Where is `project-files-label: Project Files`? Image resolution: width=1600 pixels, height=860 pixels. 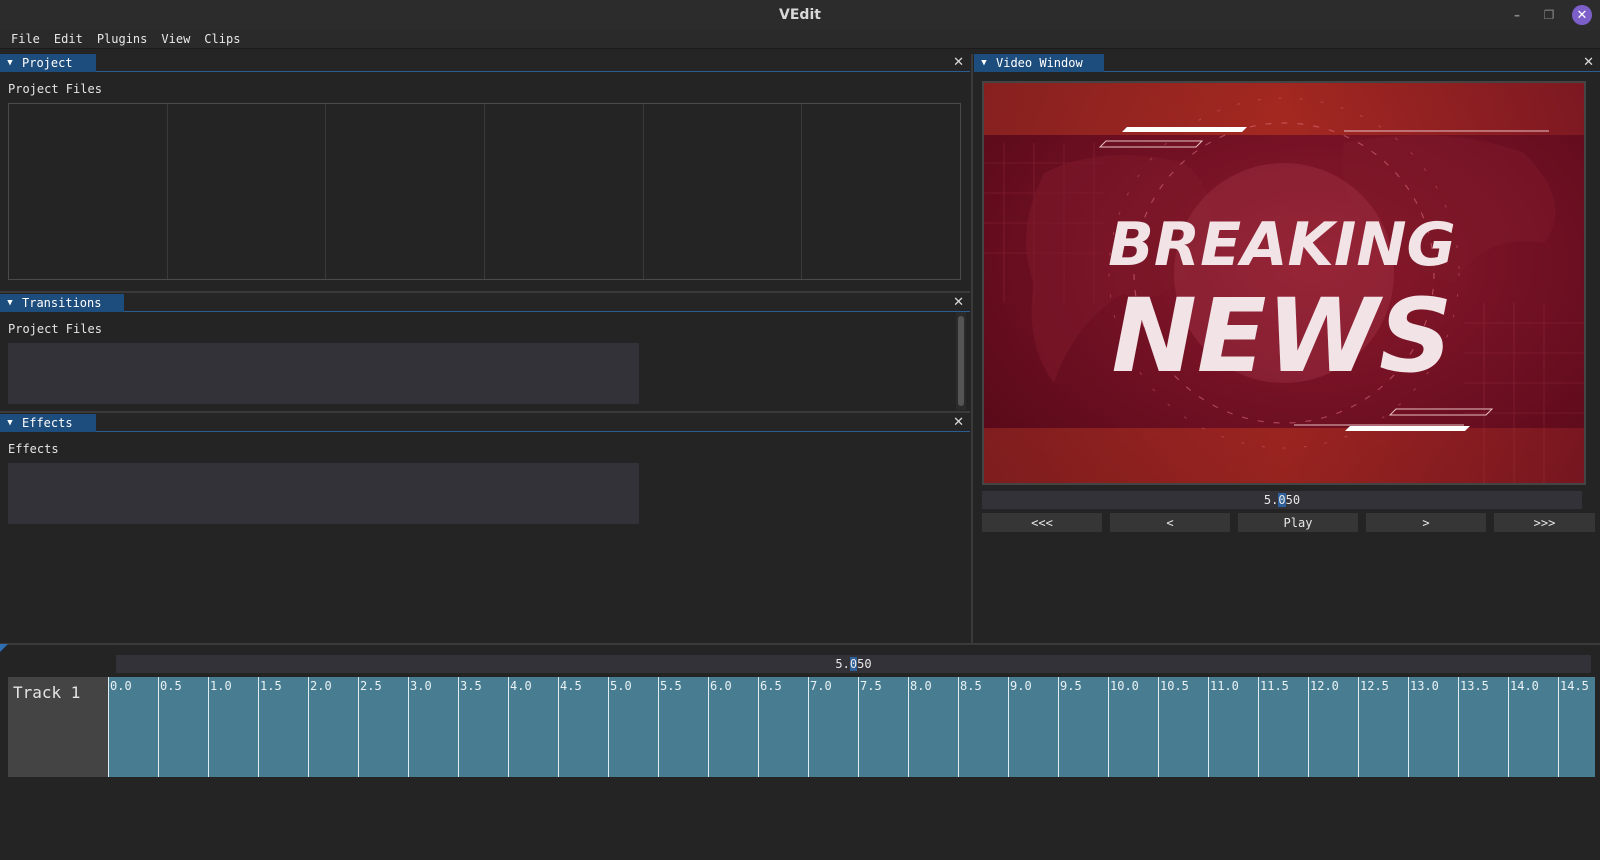 project-files-label: Project Files is located at coordinates (55, 89).